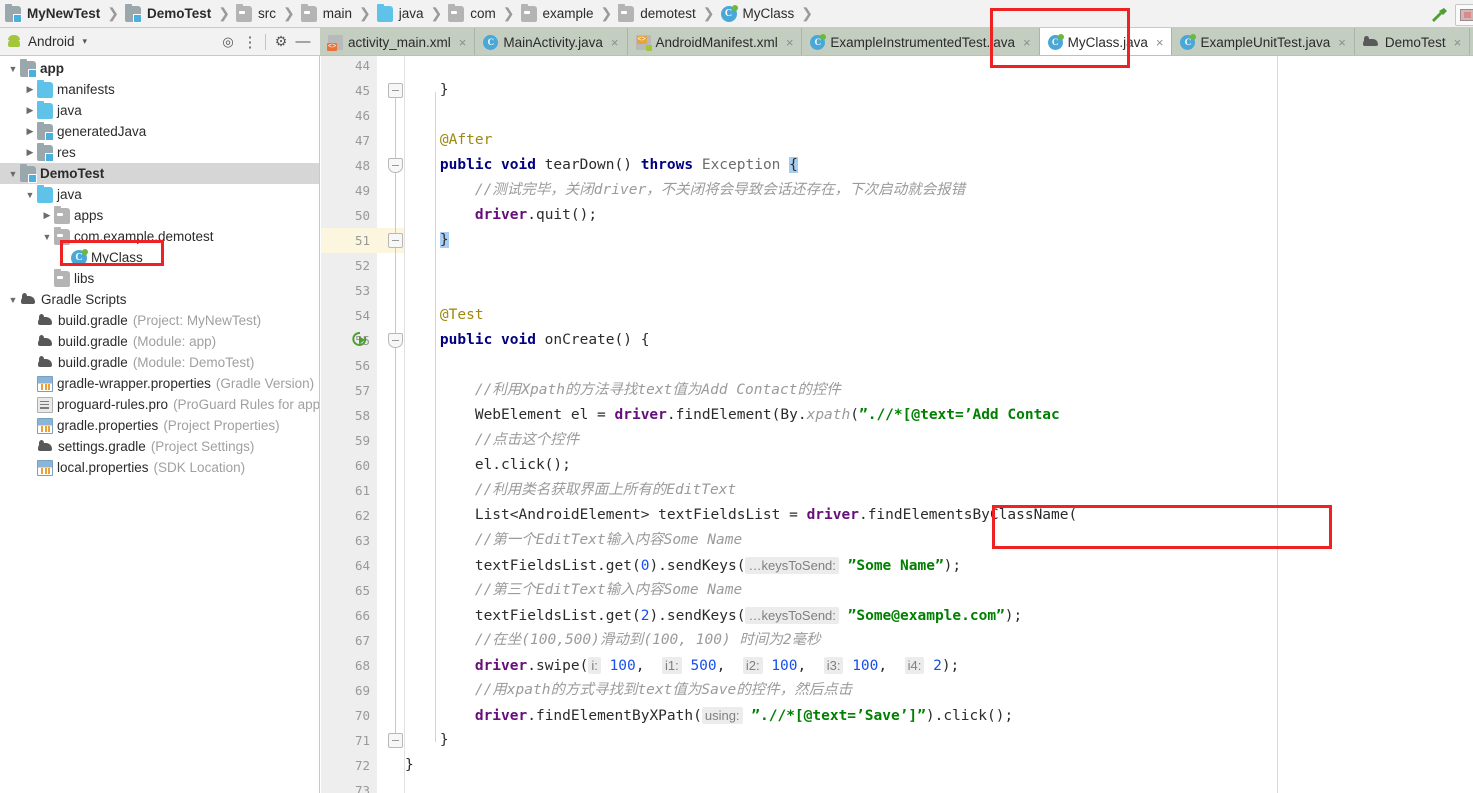 This screenshot has height=793, width=1473. I want to click on tree-node-meta: (Project: MyNewTest), so click(197, 320).